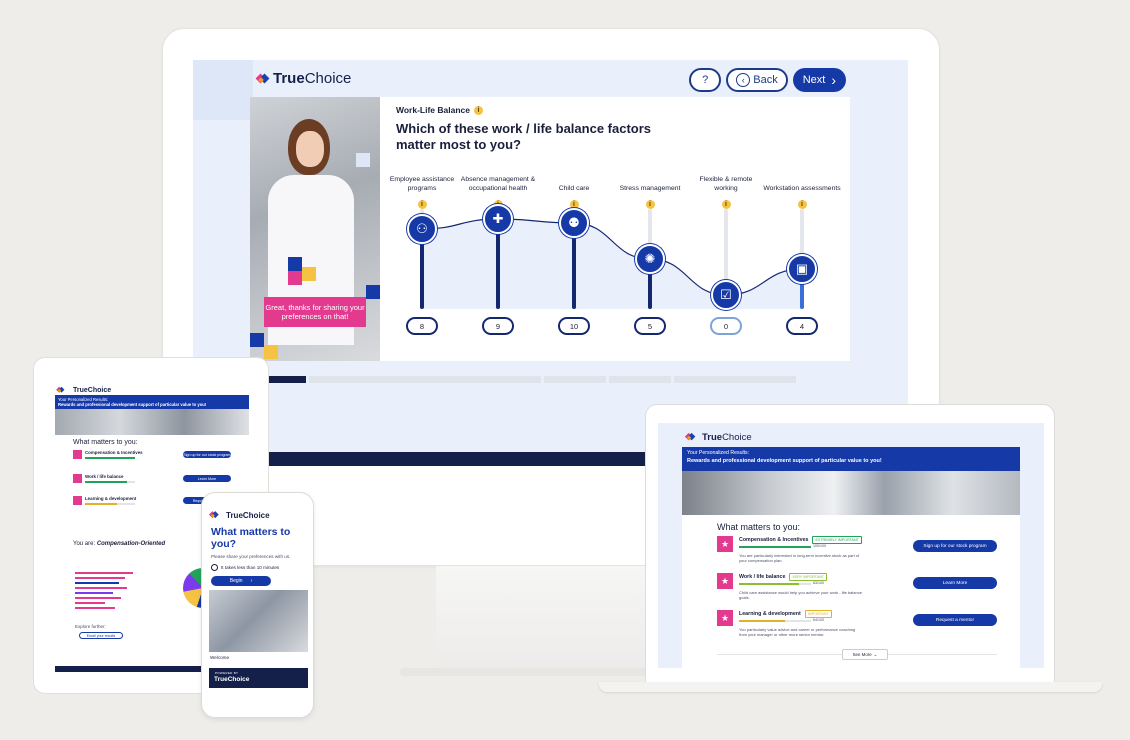 The width and height of the screenshot is (1130, 740). Describe the element at coordinates (955, 583) in the screenshot. I see `action-button: Learn More` at that location.